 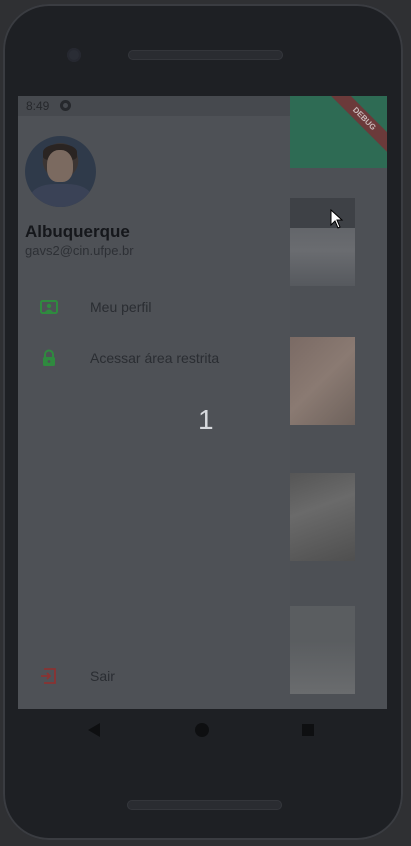 I want to click on recent-apps-icon, so click(x=308, y=730).